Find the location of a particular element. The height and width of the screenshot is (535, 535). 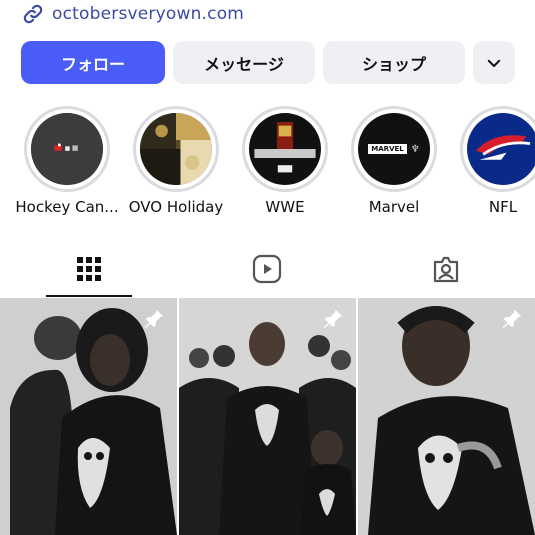

tab-reels is located at coordinates (267, 269).